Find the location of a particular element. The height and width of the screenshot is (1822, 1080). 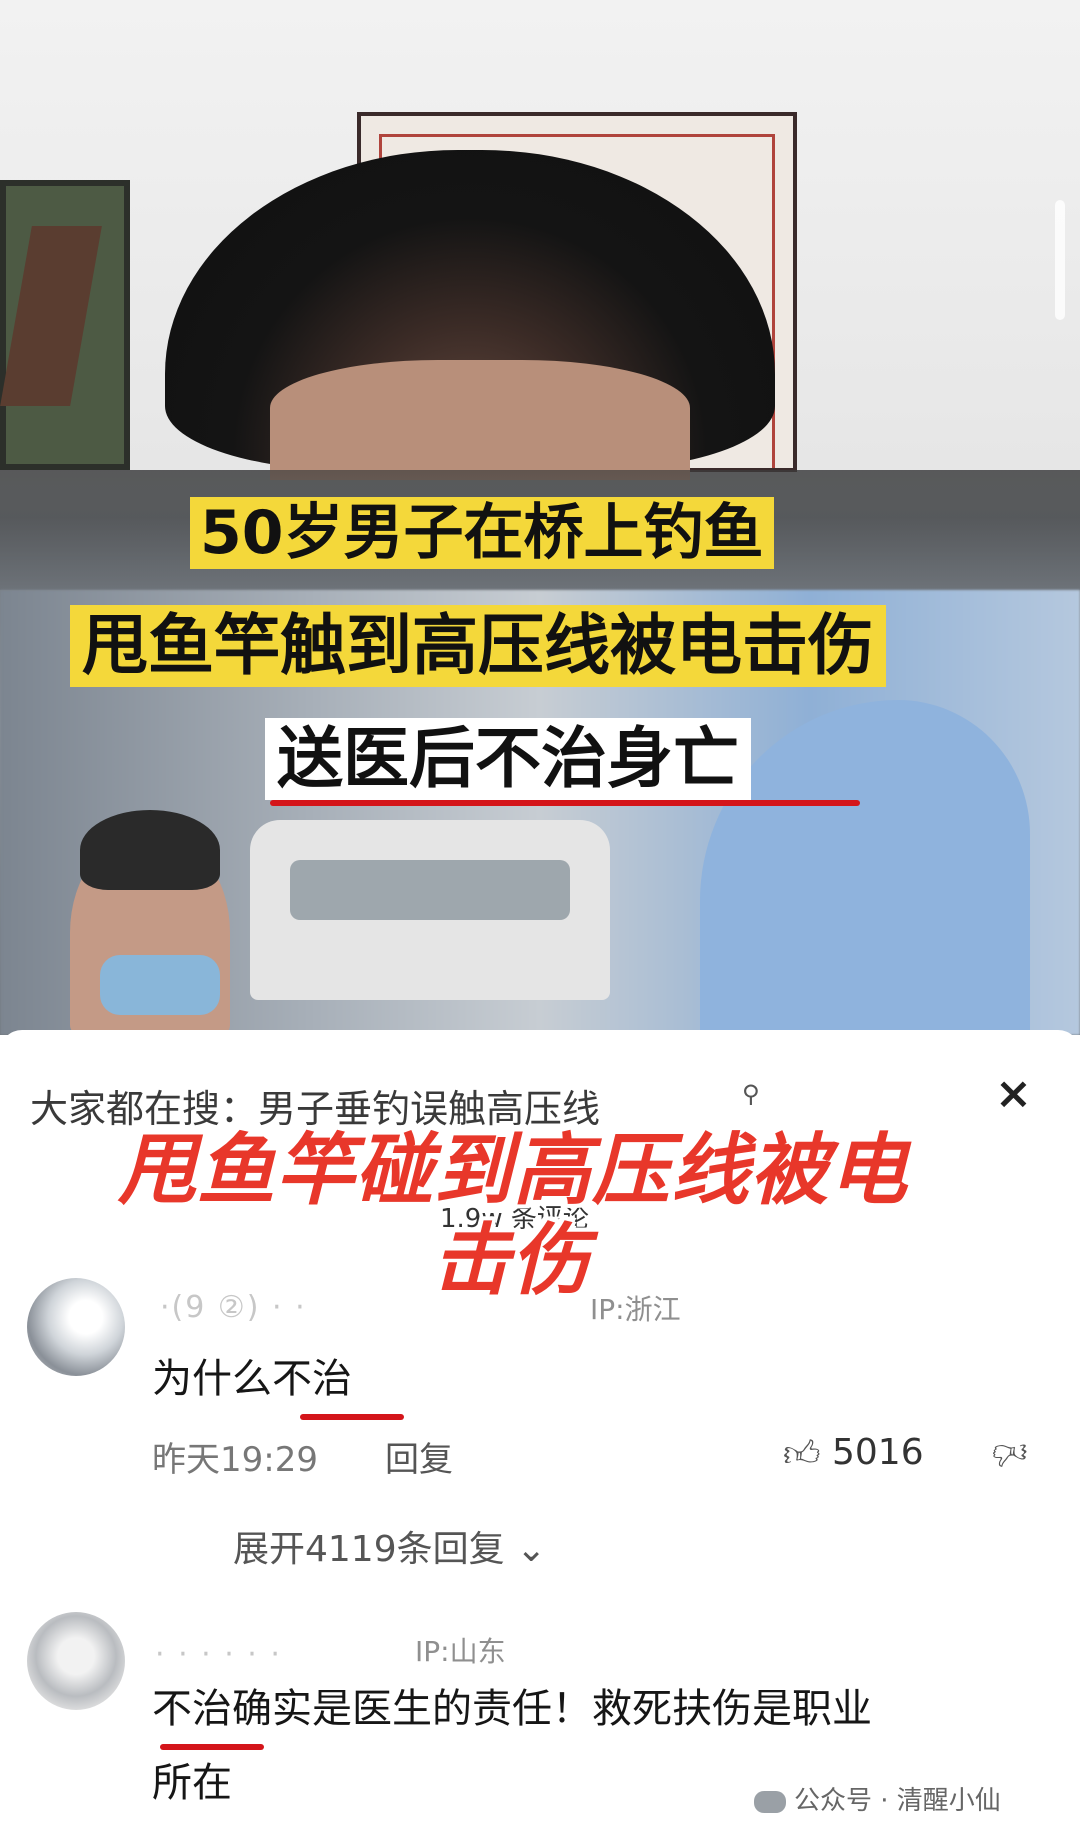

overlay-headline-line-2: 击伤 is located at coordinates (511, 1261).